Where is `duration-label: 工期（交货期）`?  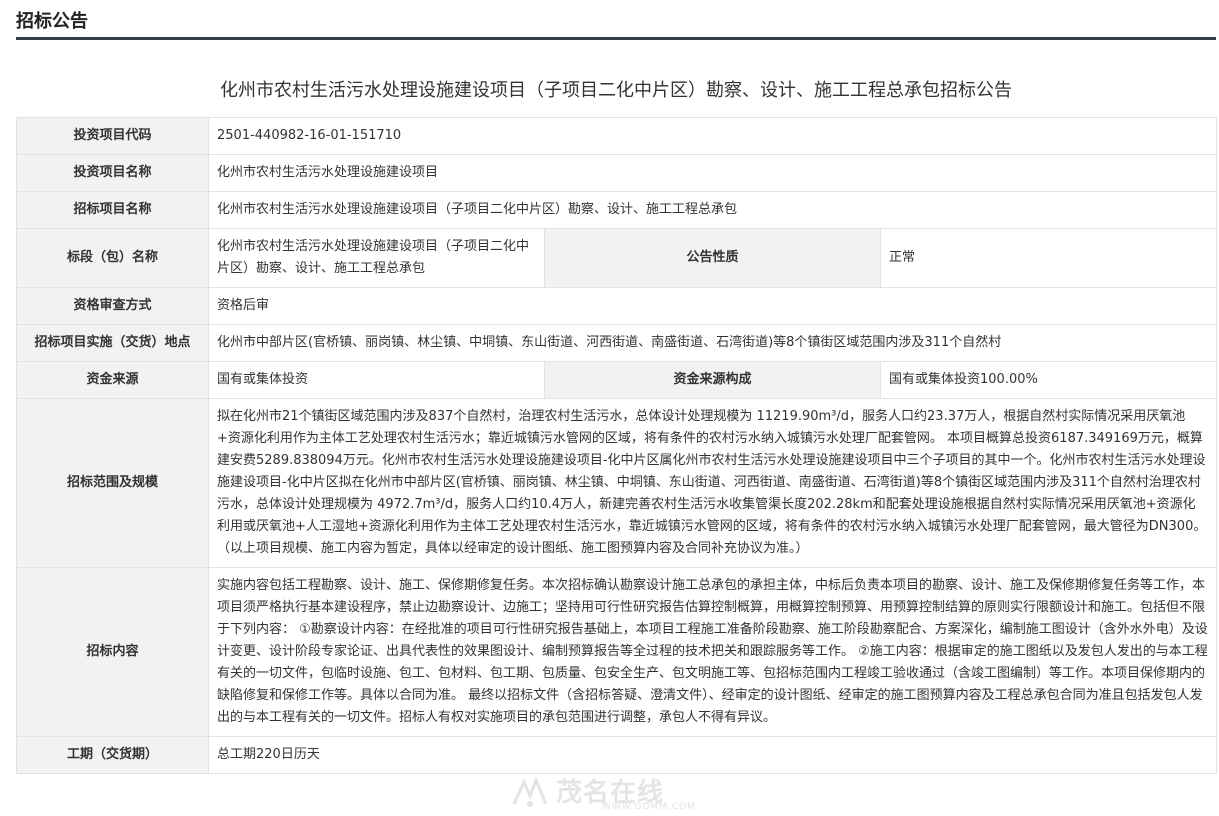
duration-label: 工期（交货期） is located at coordinates (112, 755).